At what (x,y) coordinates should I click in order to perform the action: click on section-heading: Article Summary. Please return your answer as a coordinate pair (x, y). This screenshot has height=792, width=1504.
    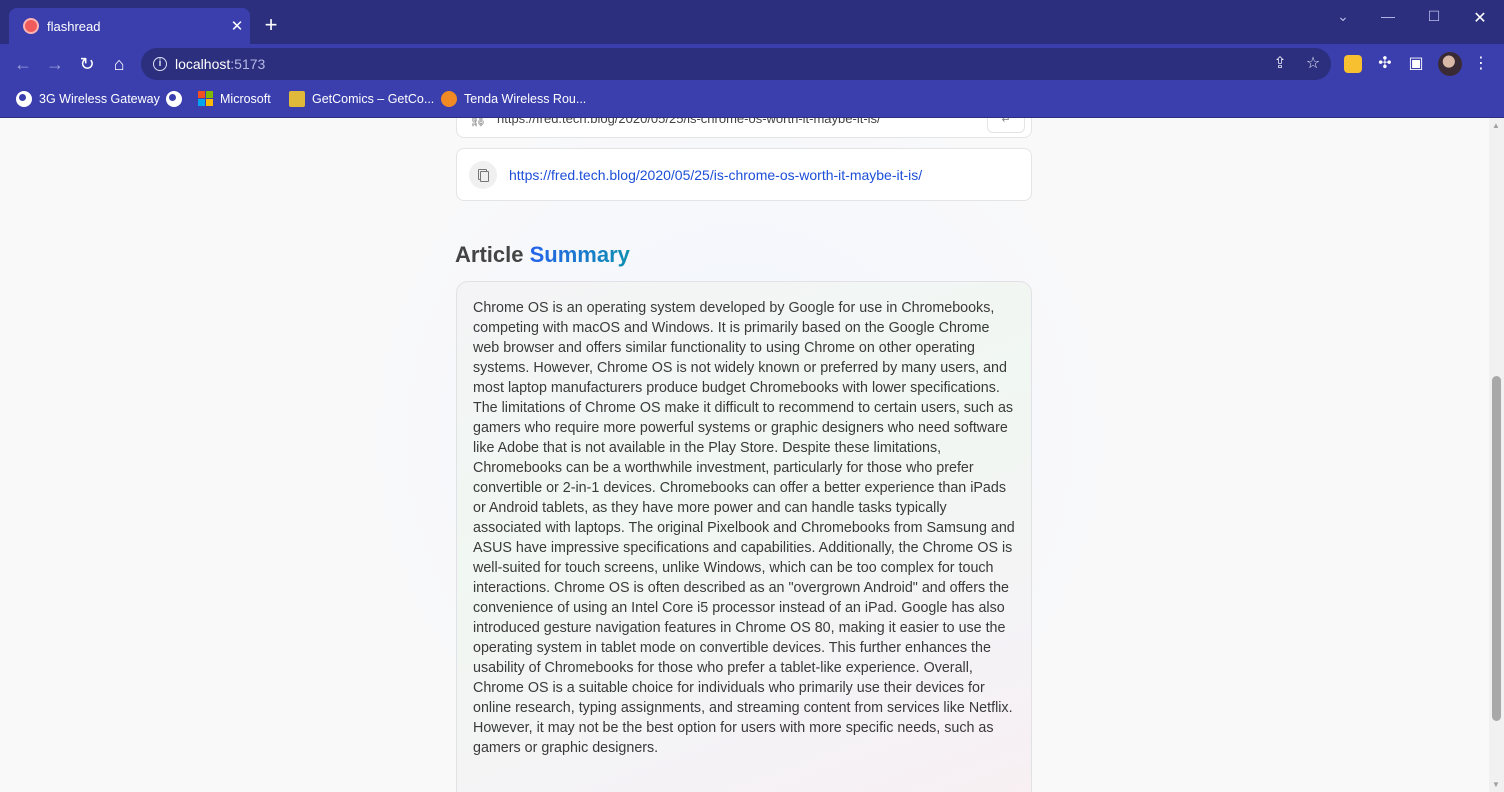
    Looking at the image, I should click on (542, 255).